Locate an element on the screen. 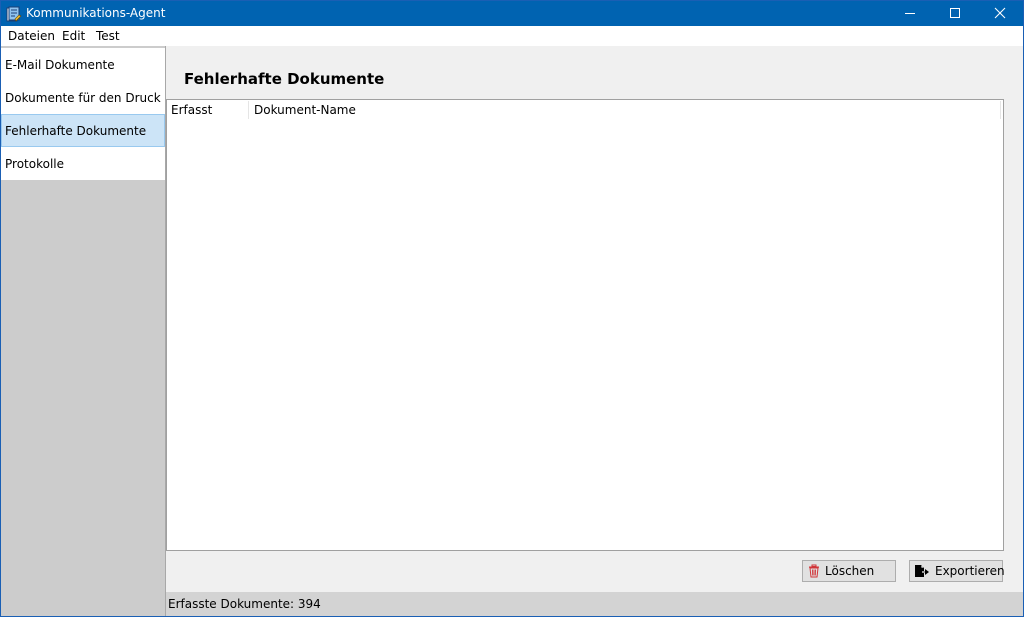 The width and height of the screenshot is (1024, 617). status-bar: Erfasste Dokumente: 394 is located at coordinates (594, 604).